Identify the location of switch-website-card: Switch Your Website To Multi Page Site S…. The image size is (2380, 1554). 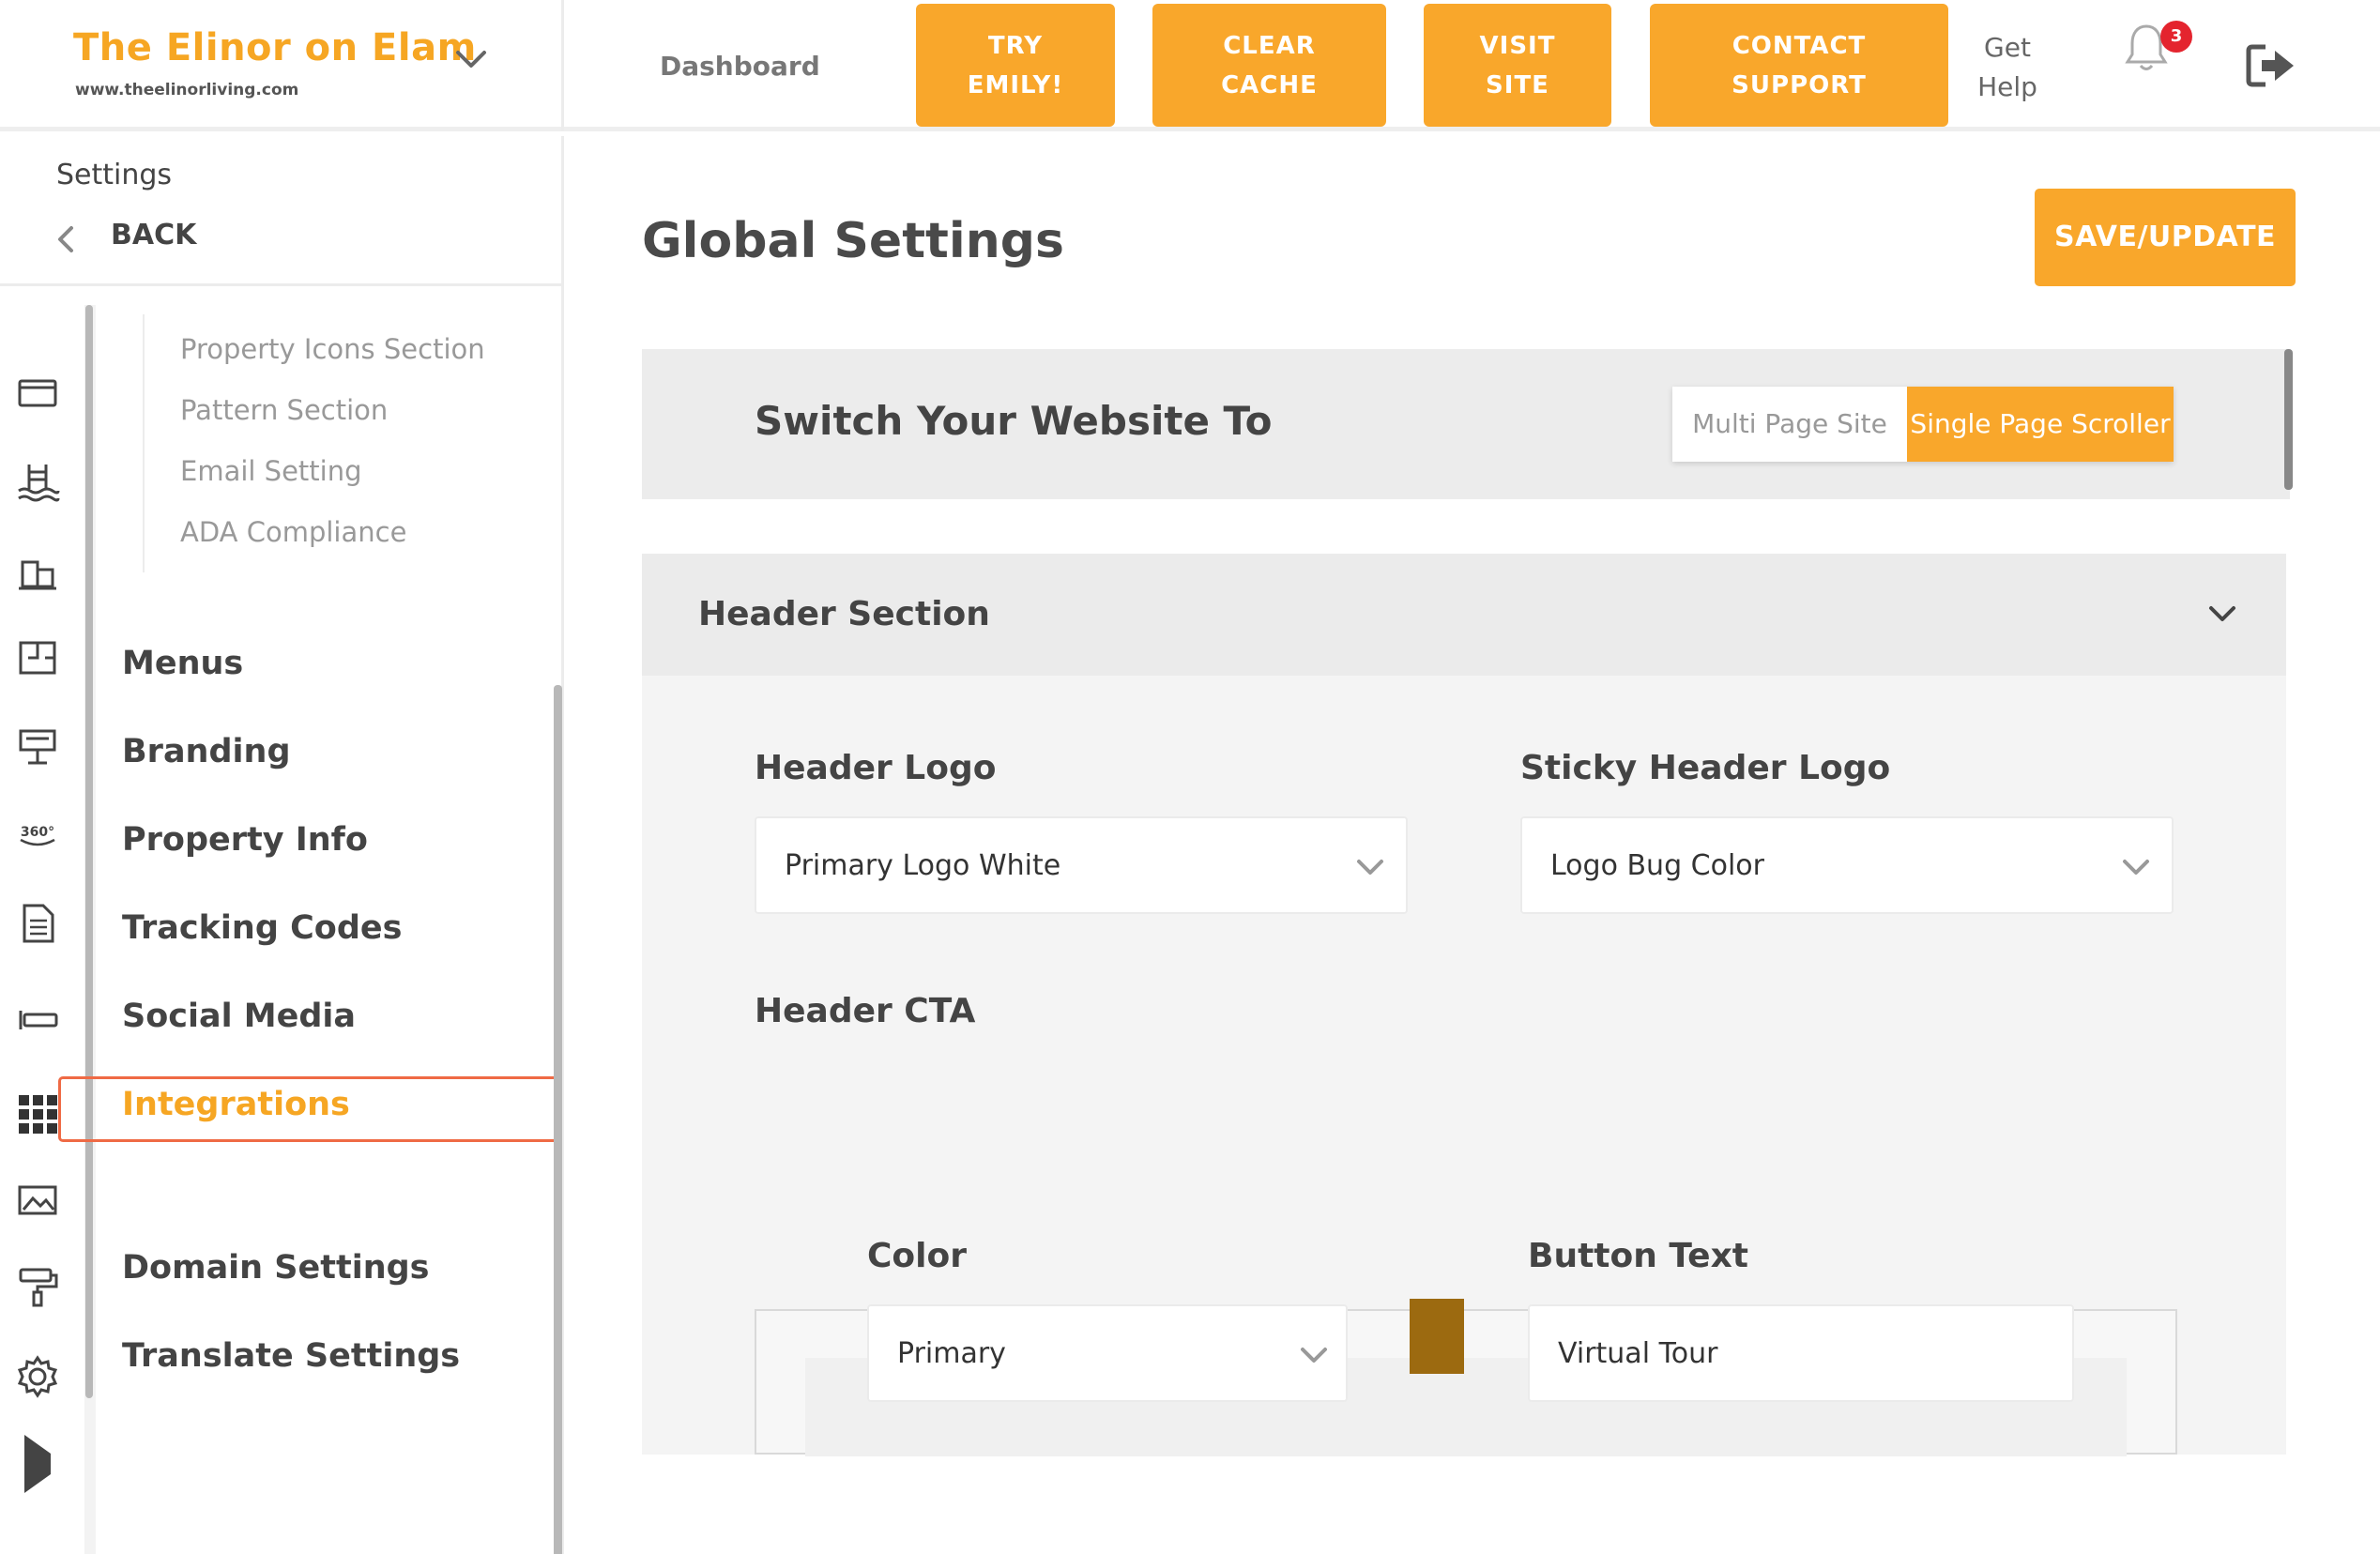
(1466, 424).